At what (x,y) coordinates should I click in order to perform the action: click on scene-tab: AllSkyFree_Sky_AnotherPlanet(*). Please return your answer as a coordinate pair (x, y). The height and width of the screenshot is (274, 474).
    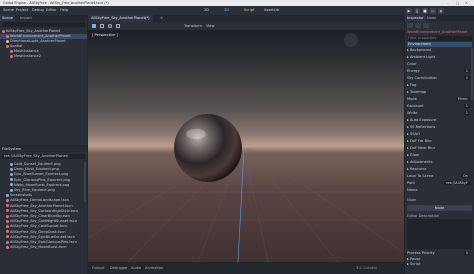
    Looking at the image, I should click on (120, 18).